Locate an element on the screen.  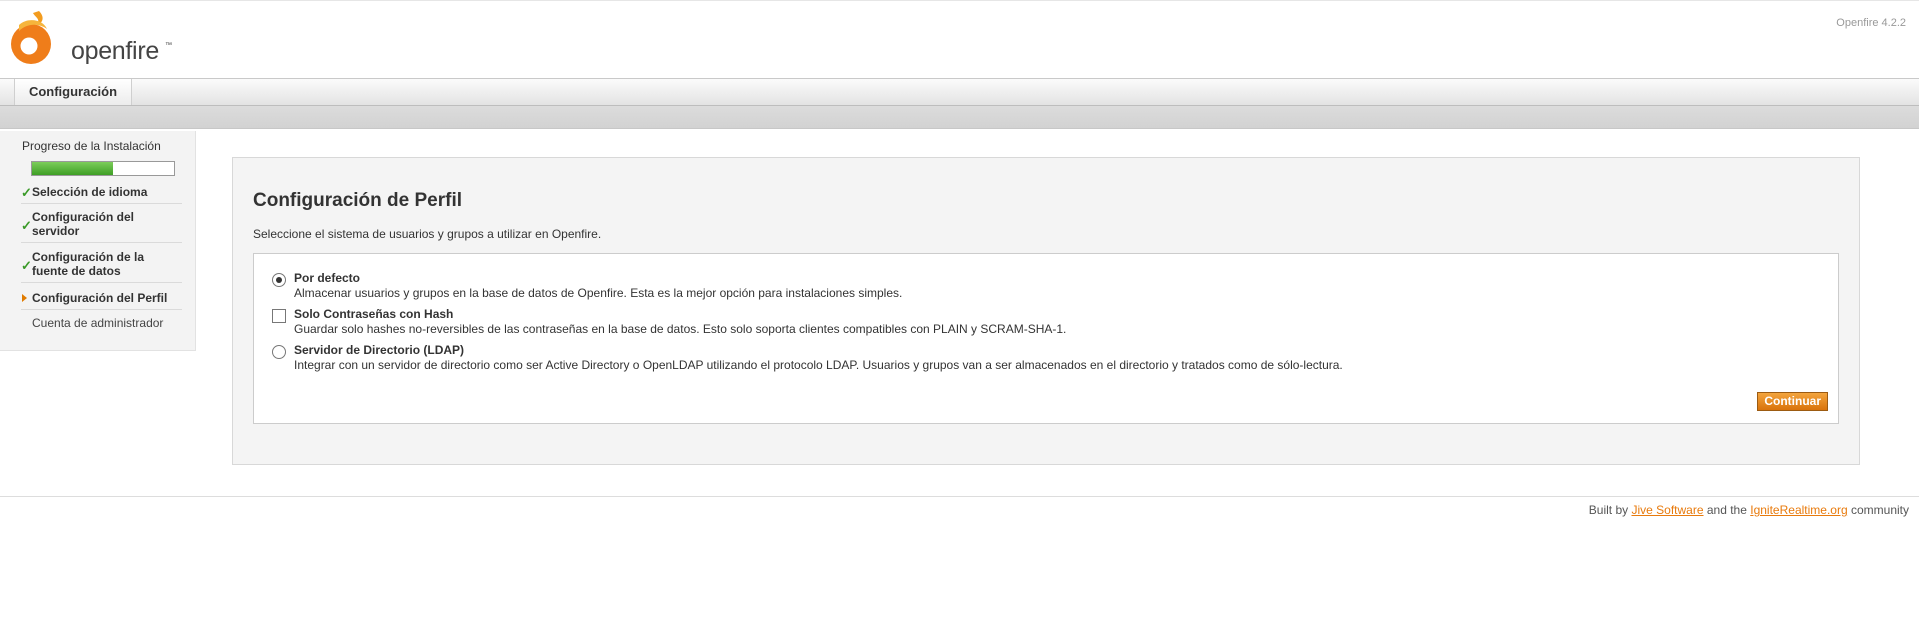
openfire-logo: openfire ™ is located at coordinates (94, 37).